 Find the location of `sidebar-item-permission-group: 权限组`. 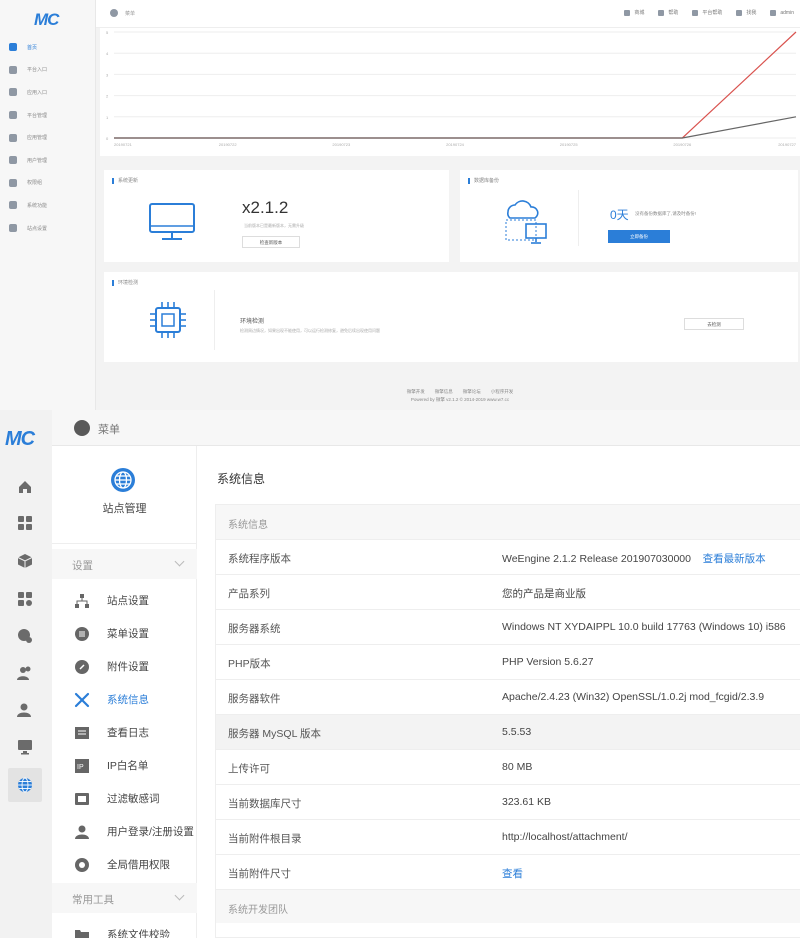

sidebar-item-permission-group: 权限组 is located at coordinates (48, 183).